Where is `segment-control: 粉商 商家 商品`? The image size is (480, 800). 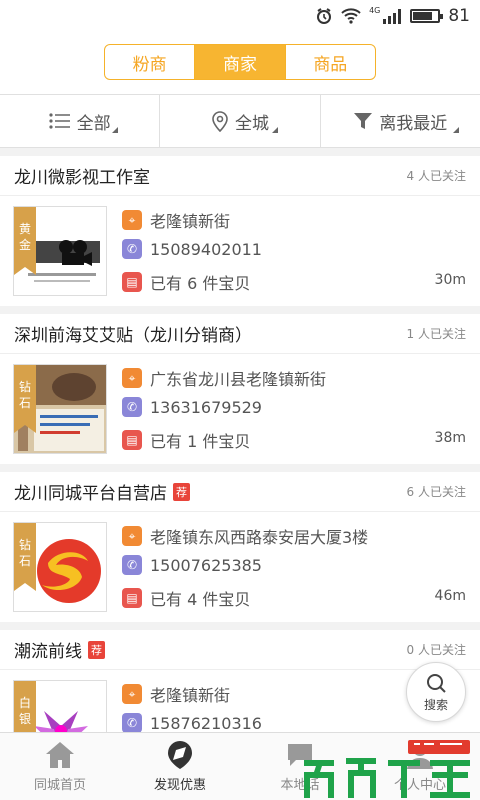 segment-control: 粉商 商家 商品 is located at coordinates (240, 62).